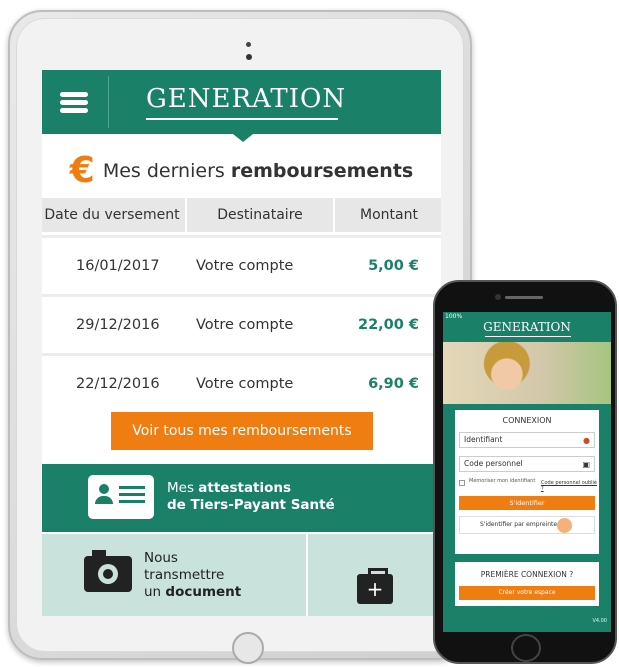 Image resolution: width=619 pixels, height=667 pixels. Describe the element at coordinates (586, 464) in the screenshot. I see `lock-icon: ▣` at that location.